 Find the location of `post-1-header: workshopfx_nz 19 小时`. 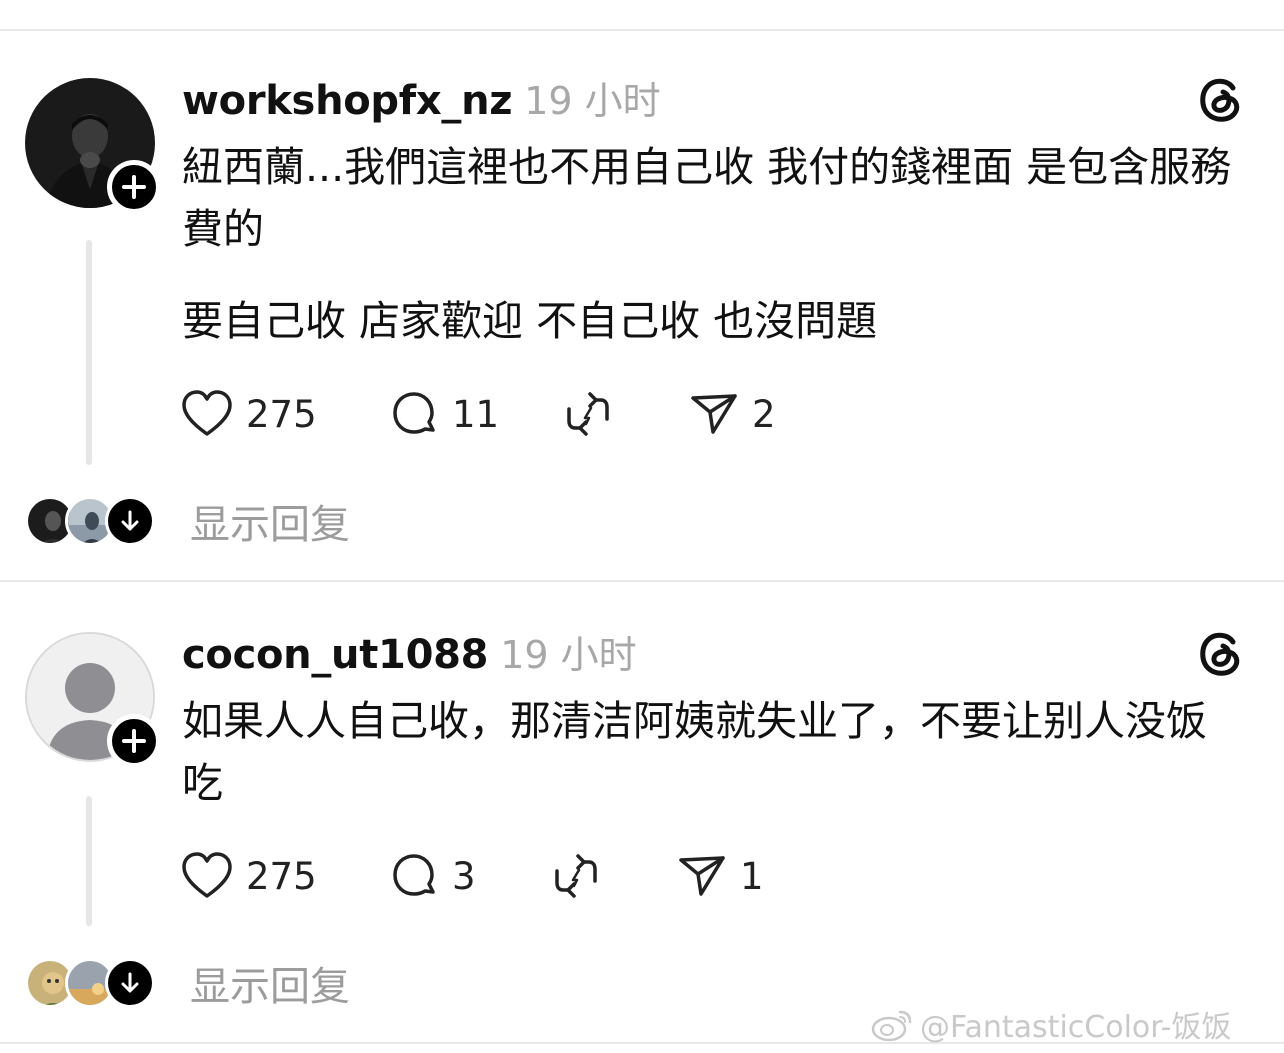

post-1-header: workshopfx_nz 19 小时 is located at coordinates (421, 98).